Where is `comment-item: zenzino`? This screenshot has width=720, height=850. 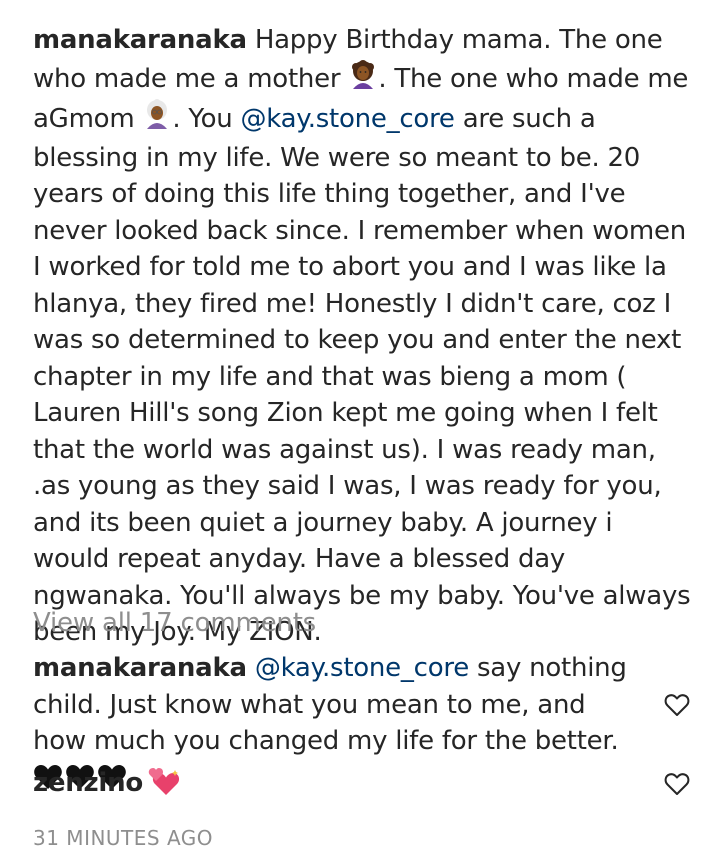 comment-item: zenzino is located at coordinates (338, 783).